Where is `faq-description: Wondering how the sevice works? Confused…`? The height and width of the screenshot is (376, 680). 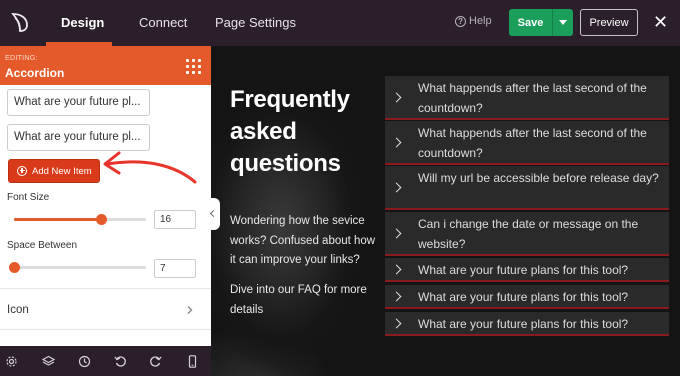 faq-description: Wondering how the sevice works? Confused… is located at coordinates (305, 241).